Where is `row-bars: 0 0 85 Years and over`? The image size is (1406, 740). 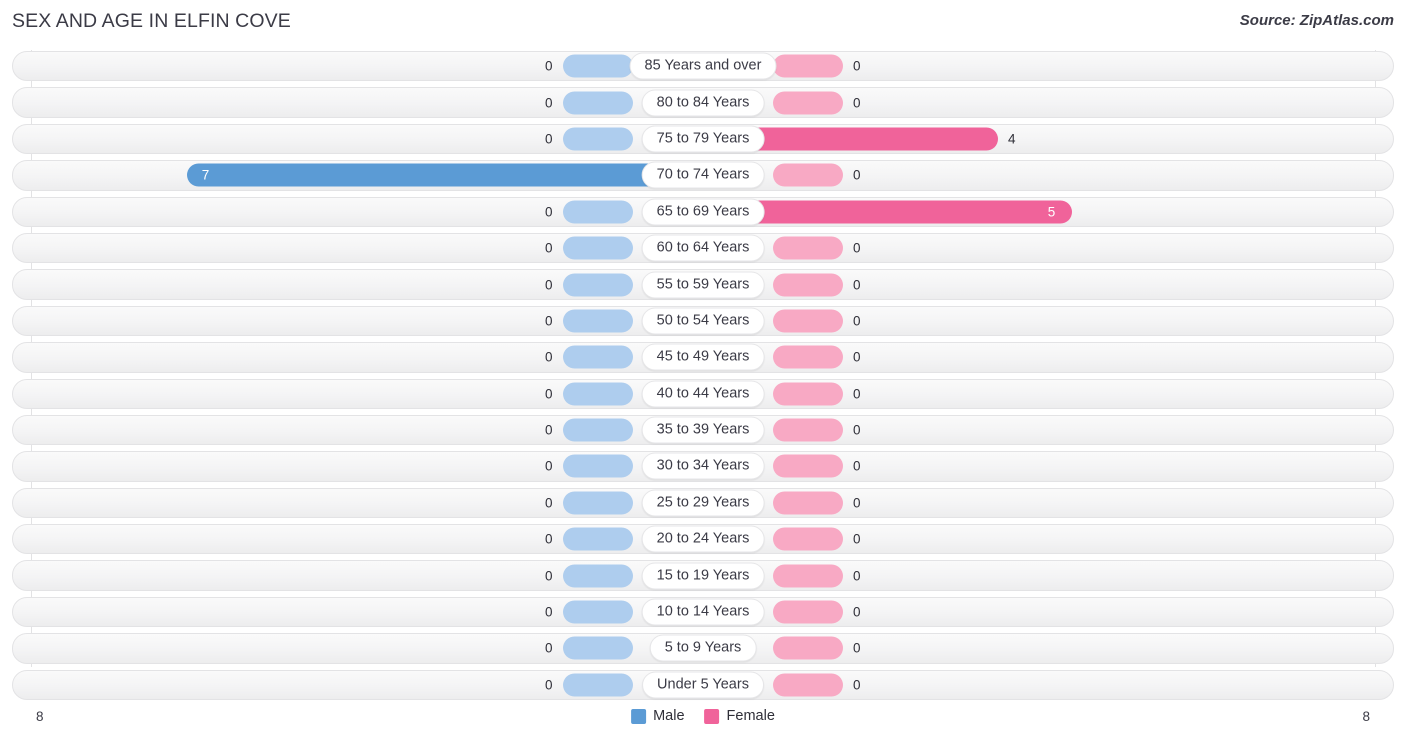 row-bars: 0 0 85 Years and over is located at coordinates (703, 66).